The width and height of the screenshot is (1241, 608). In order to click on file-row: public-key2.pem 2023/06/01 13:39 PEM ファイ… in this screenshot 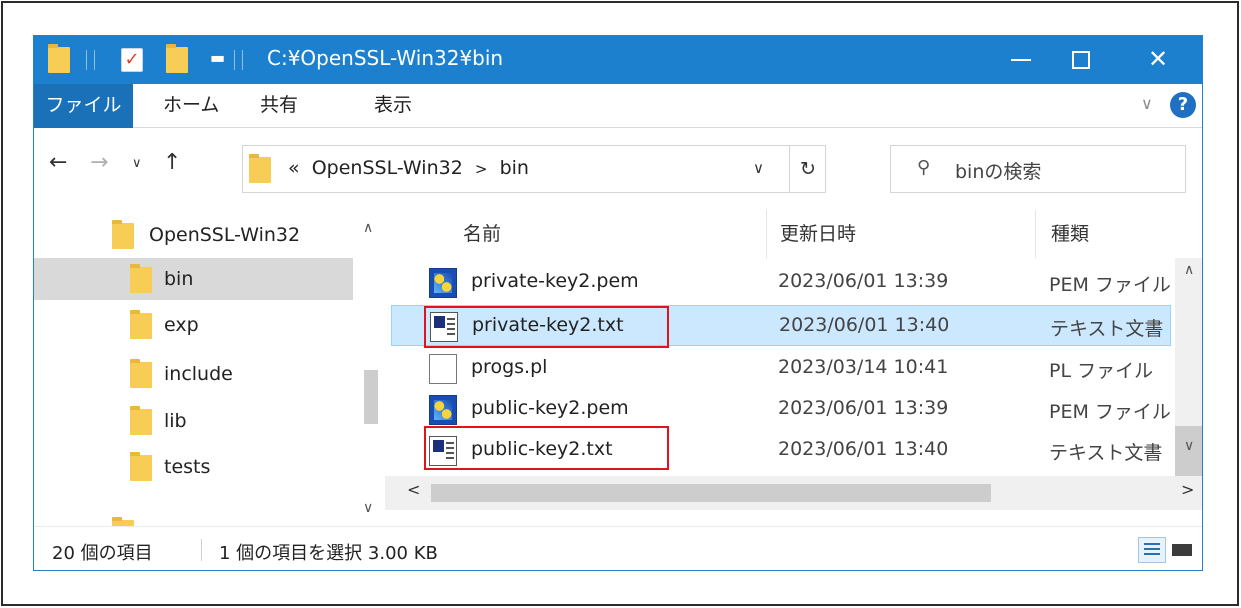, I will do `click(781, 409)`.